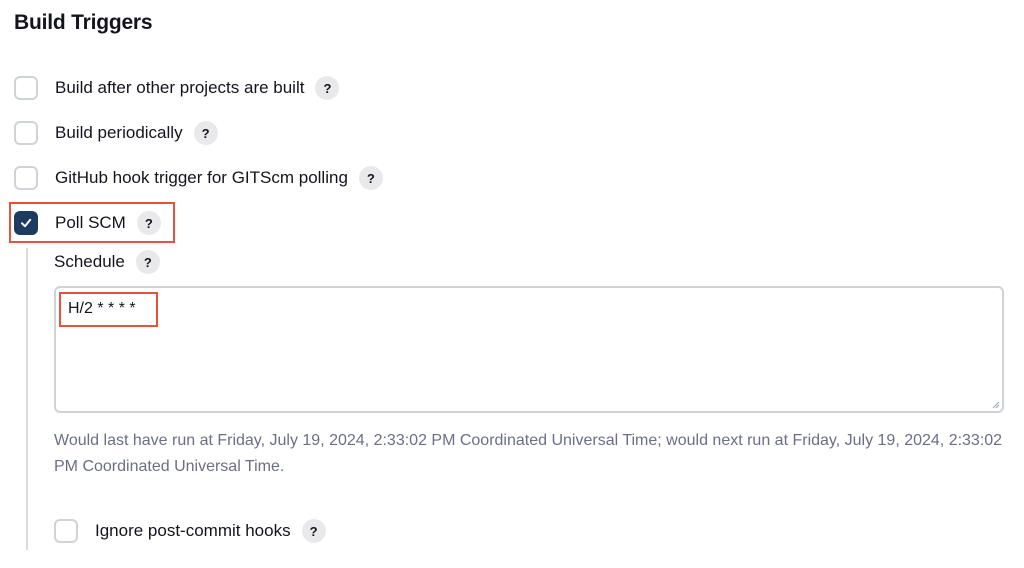 This screenshot has height=568, width=1024. I want to click on build-after-other-projects-label: Build after other projects are built, so click(179, 88).